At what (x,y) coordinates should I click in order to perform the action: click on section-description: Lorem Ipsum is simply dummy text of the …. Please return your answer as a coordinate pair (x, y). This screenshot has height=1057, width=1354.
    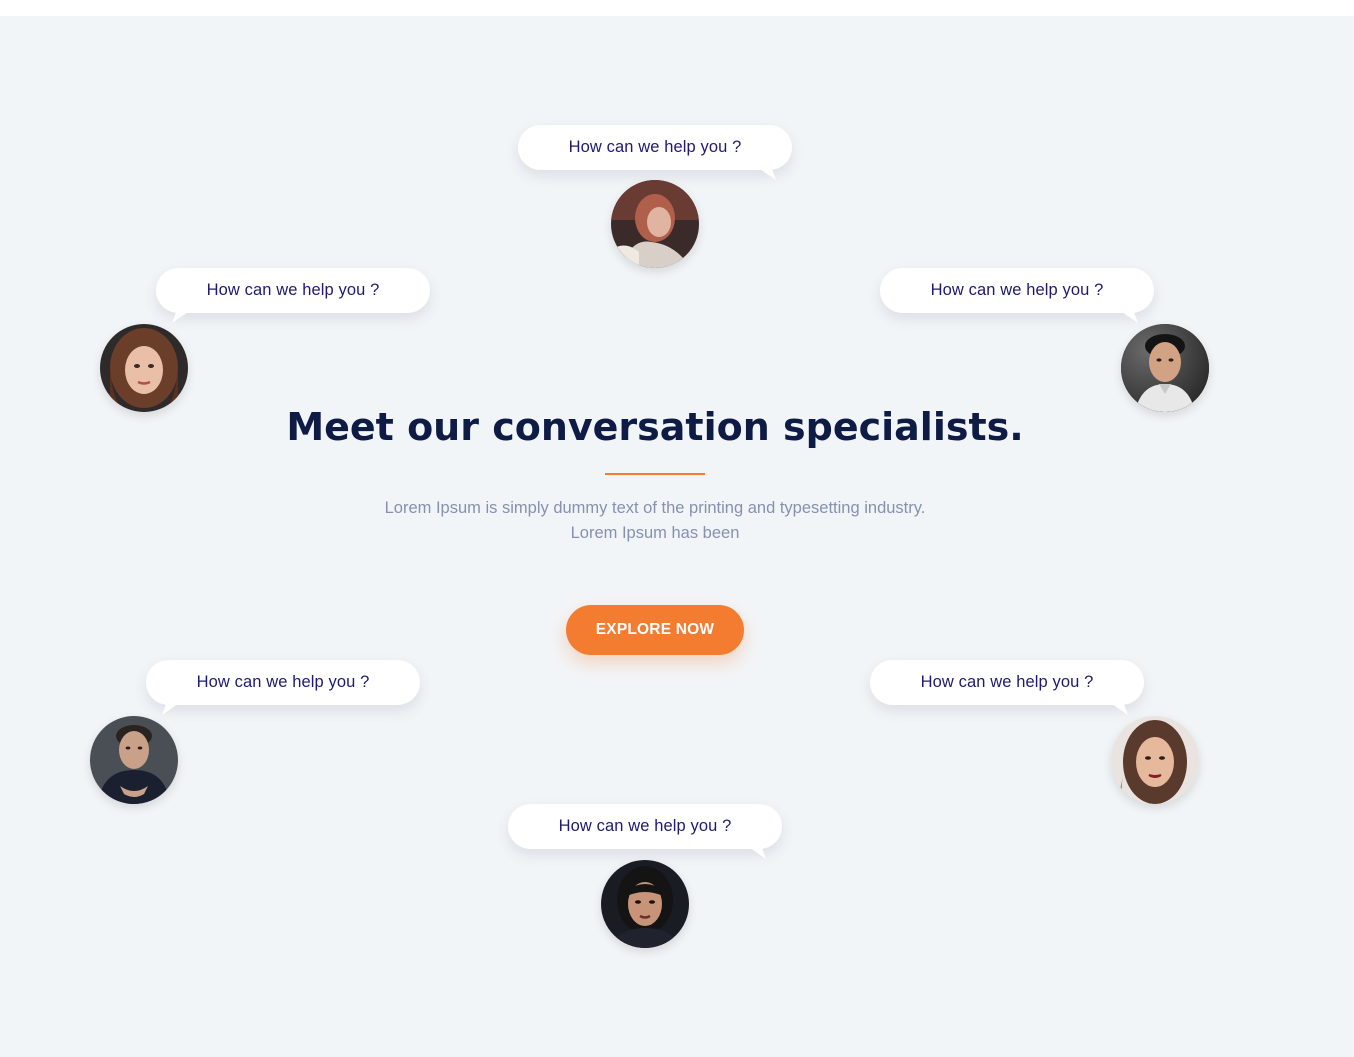
    Looking at the image, I should click on (655, 520).